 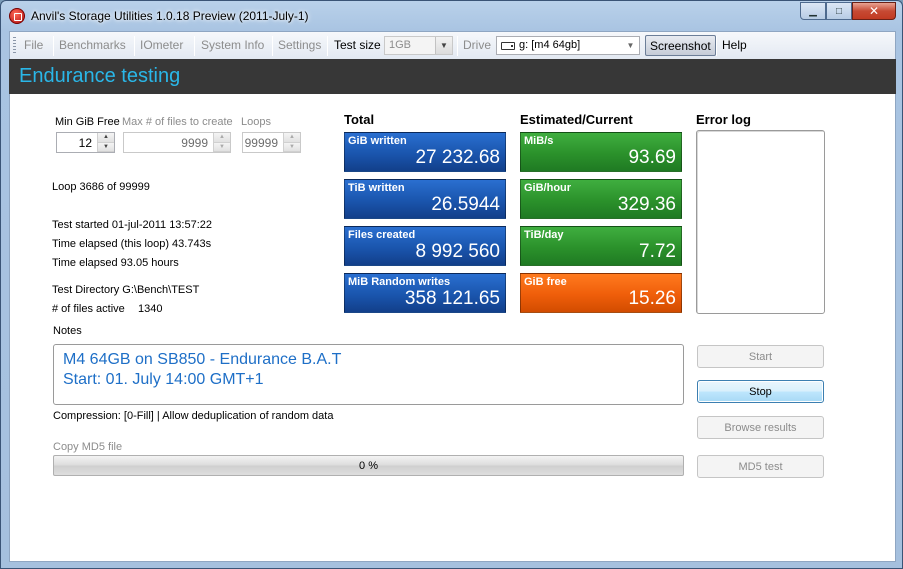 I want to click on maximize-button: □, so click(x=839, y=11).